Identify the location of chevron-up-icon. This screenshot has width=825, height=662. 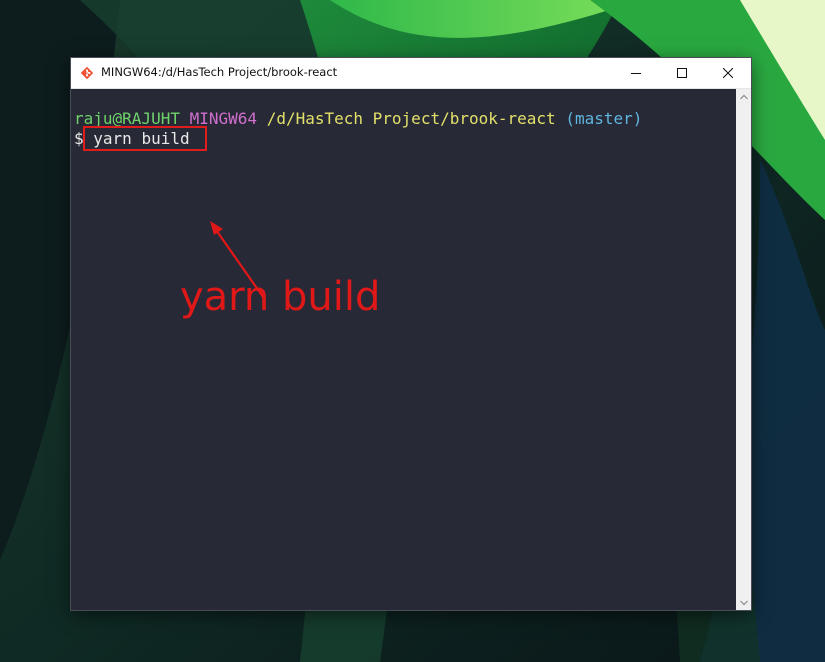
(743, 96).